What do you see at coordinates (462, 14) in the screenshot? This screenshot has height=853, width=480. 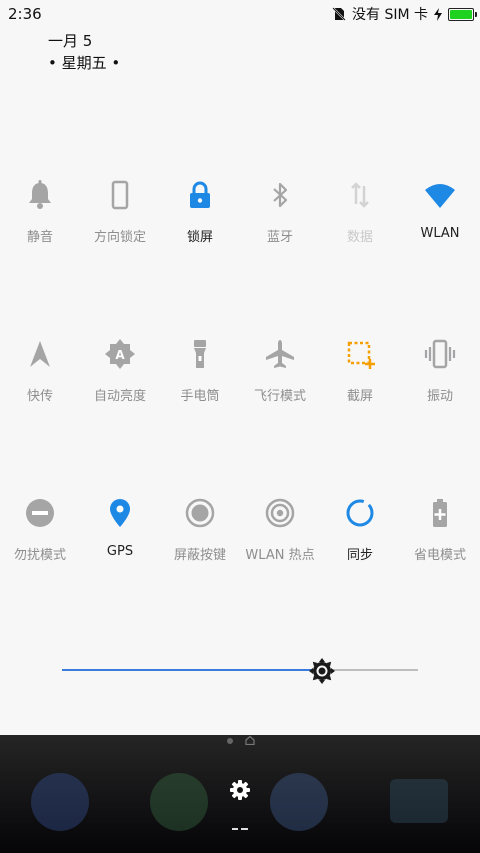 I see `battery-icon` at bounding box center [462, 14].